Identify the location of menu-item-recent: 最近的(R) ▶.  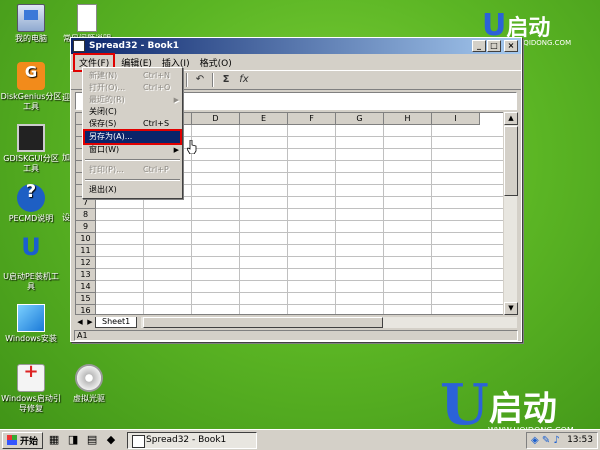
(132, 100).